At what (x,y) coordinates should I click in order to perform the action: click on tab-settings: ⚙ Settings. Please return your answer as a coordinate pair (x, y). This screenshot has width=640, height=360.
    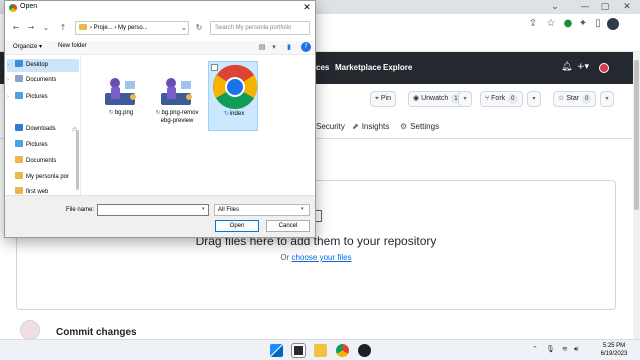
    Looking at the image, I should click on (419, 126).